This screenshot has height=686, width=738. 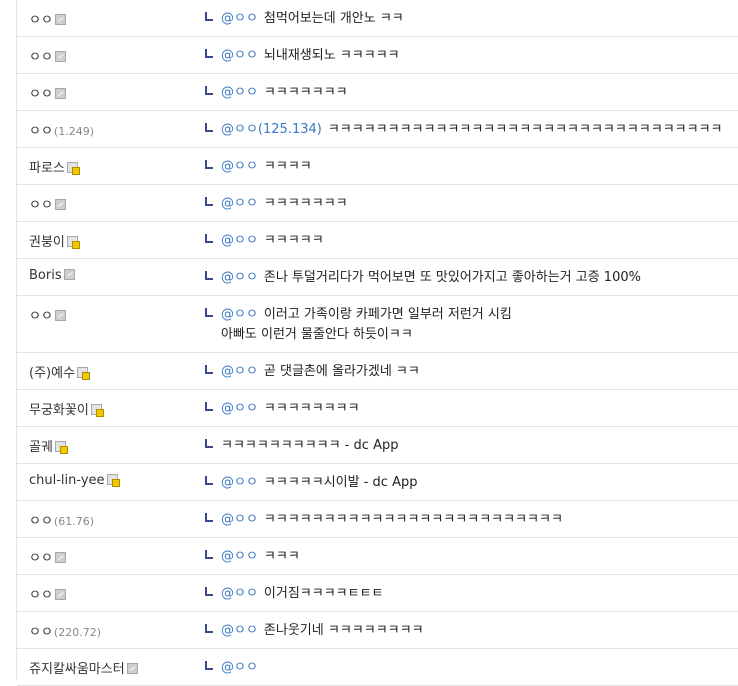 What do you see at coordinates (289, 129) in the screenshot?
I see `mention-ip: (125.134)` at bounding box center [289, 129].